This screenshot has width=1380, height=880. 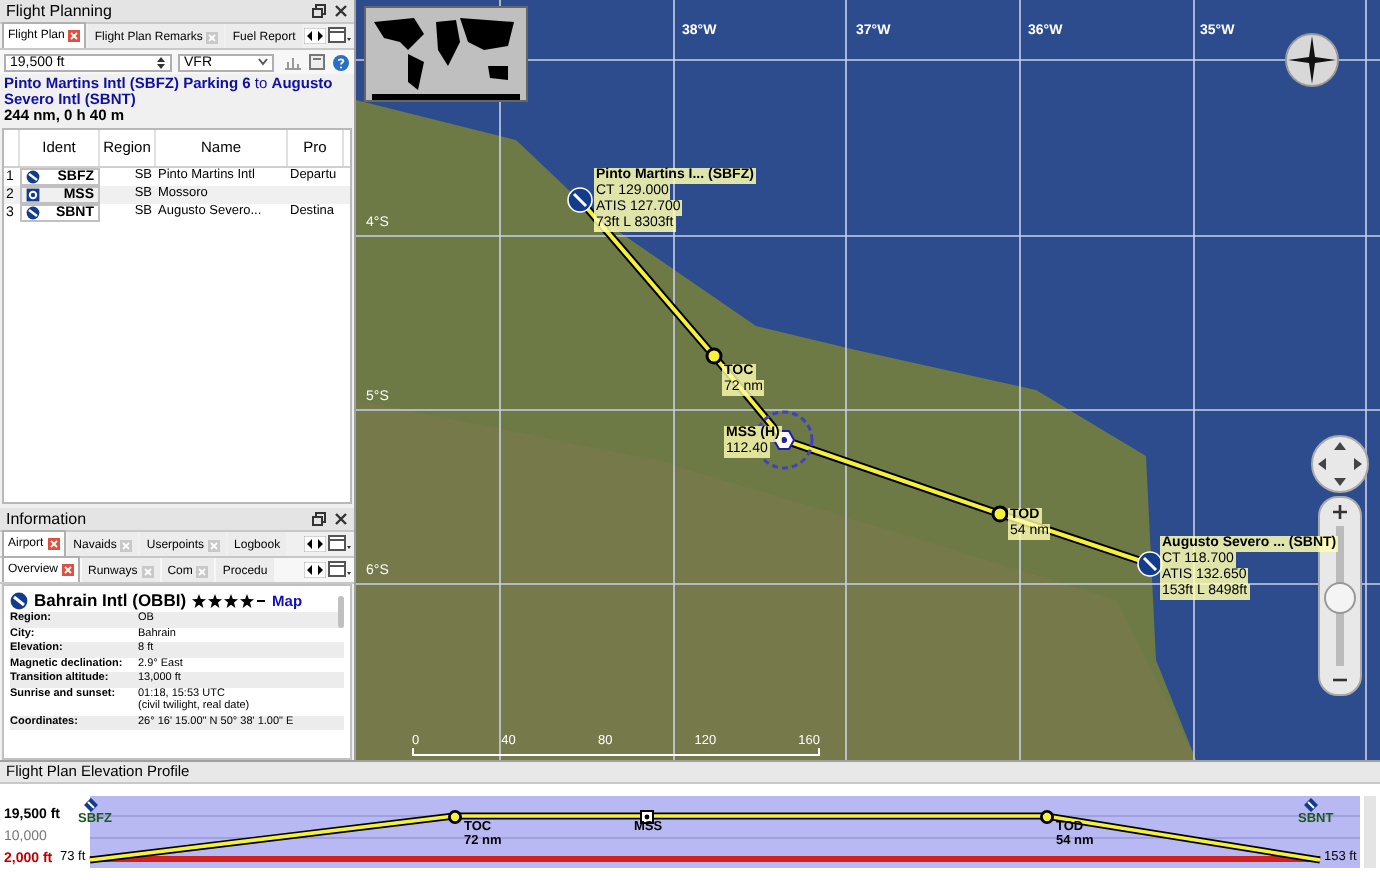 I want to click on scrollbar-thumb, so click(x=341, y=612).